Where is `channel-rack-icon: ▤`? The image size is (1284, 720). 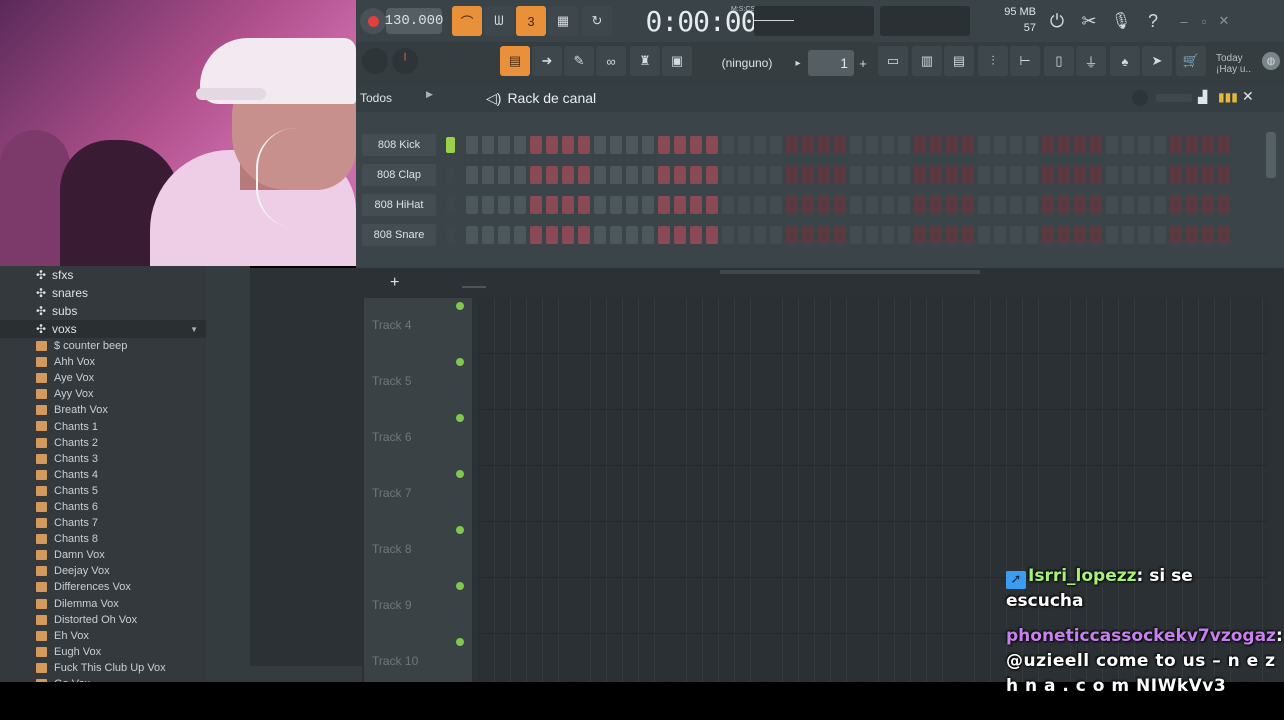
channel-rack-icon: ▤ is located at coordinates (959, 61).